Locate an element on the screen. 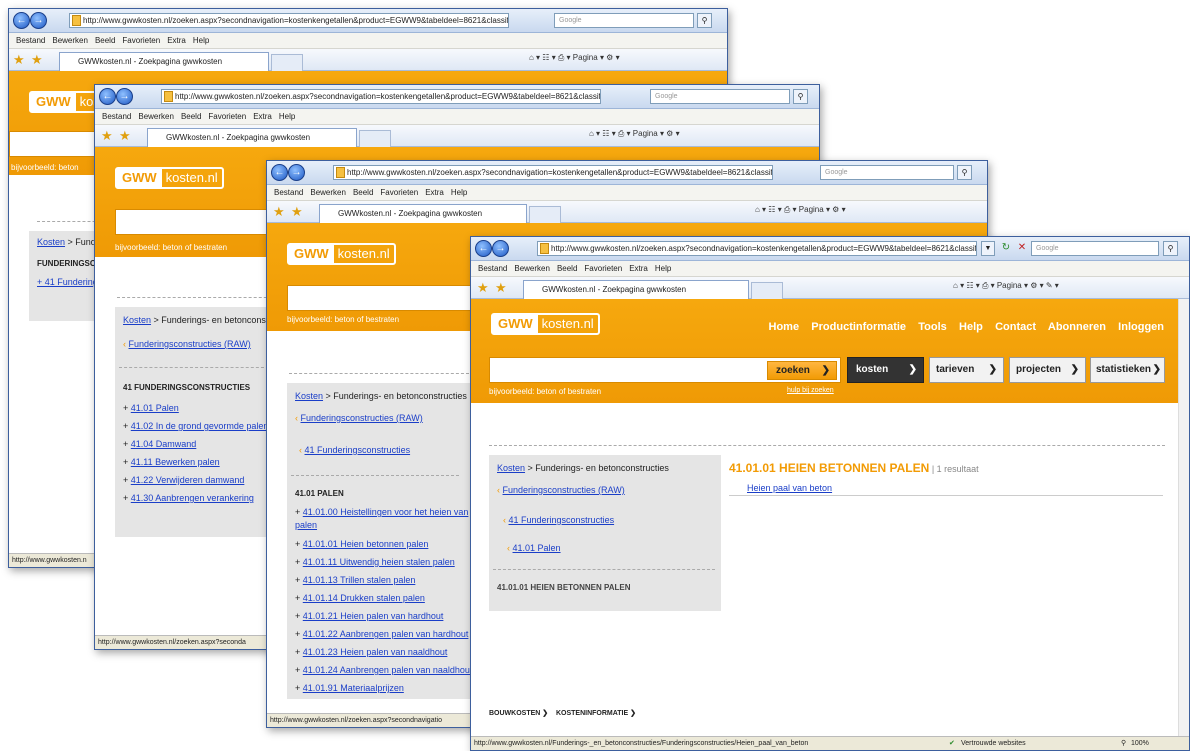 The width and height of the screenshot is (1190, 751). sidebar-item: + 41.02 In de grond gevormde palen is located at coordinates (195, 426).